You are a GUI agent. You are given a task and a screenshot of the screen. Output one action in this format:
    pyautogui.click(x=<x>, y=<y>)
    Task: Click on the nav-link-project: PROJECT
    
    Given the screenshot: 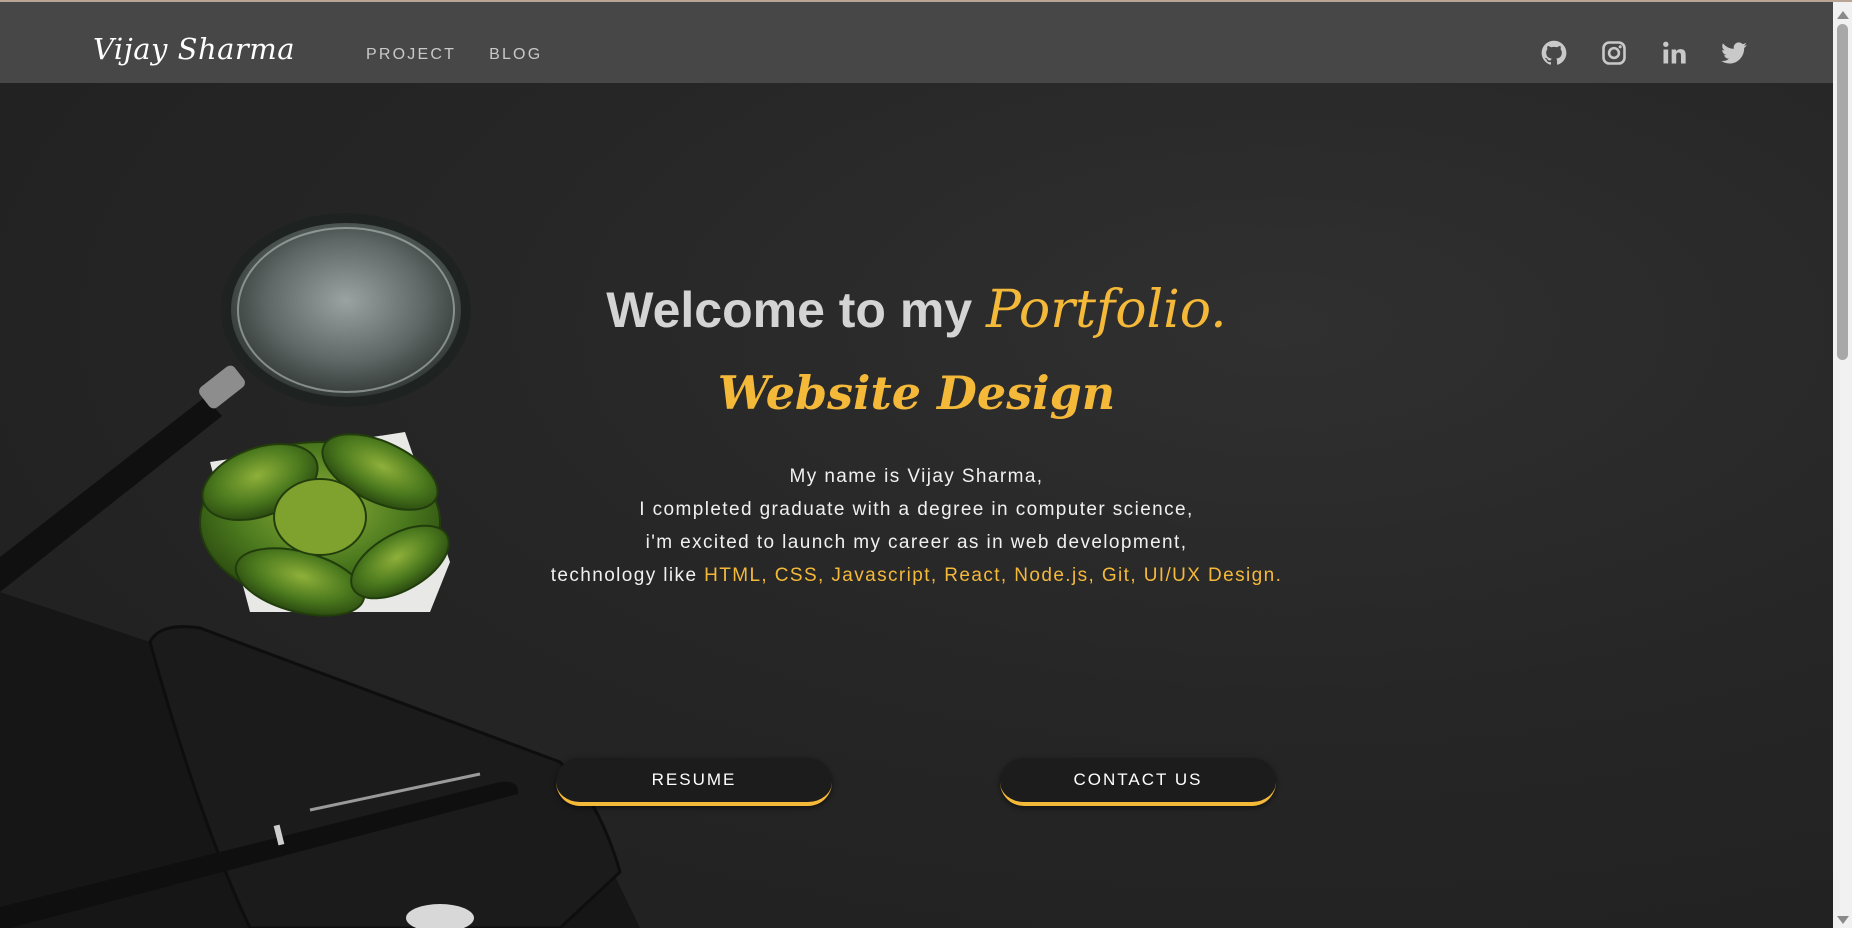 What is the action you would take?
    pyautogui.click(x=411, y=55)
    